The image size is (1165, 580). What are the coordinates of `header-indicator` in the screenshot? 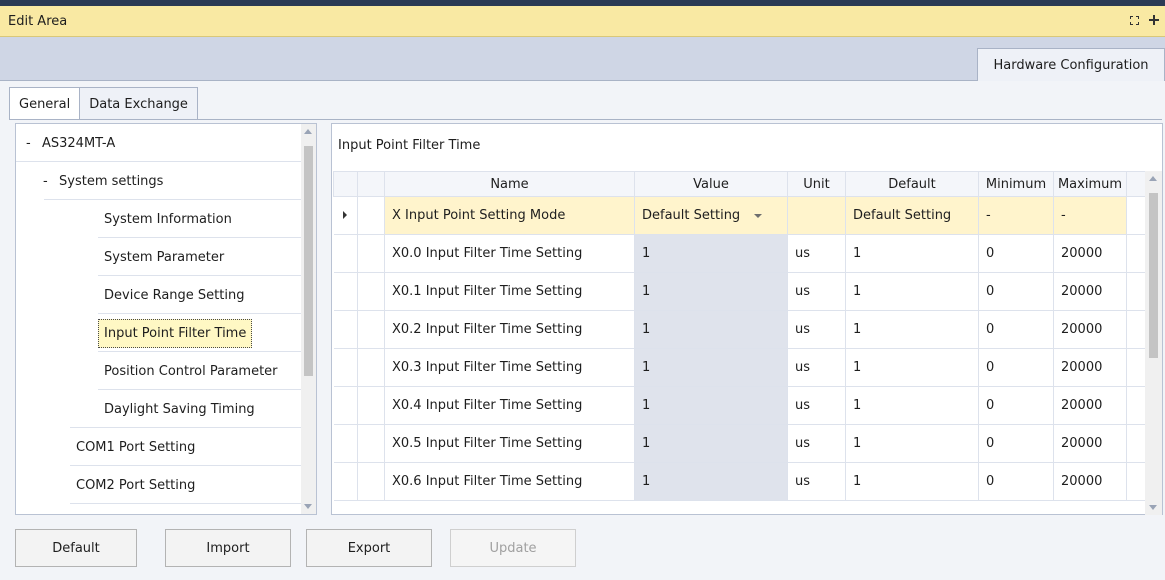 It's located at (345, 184).